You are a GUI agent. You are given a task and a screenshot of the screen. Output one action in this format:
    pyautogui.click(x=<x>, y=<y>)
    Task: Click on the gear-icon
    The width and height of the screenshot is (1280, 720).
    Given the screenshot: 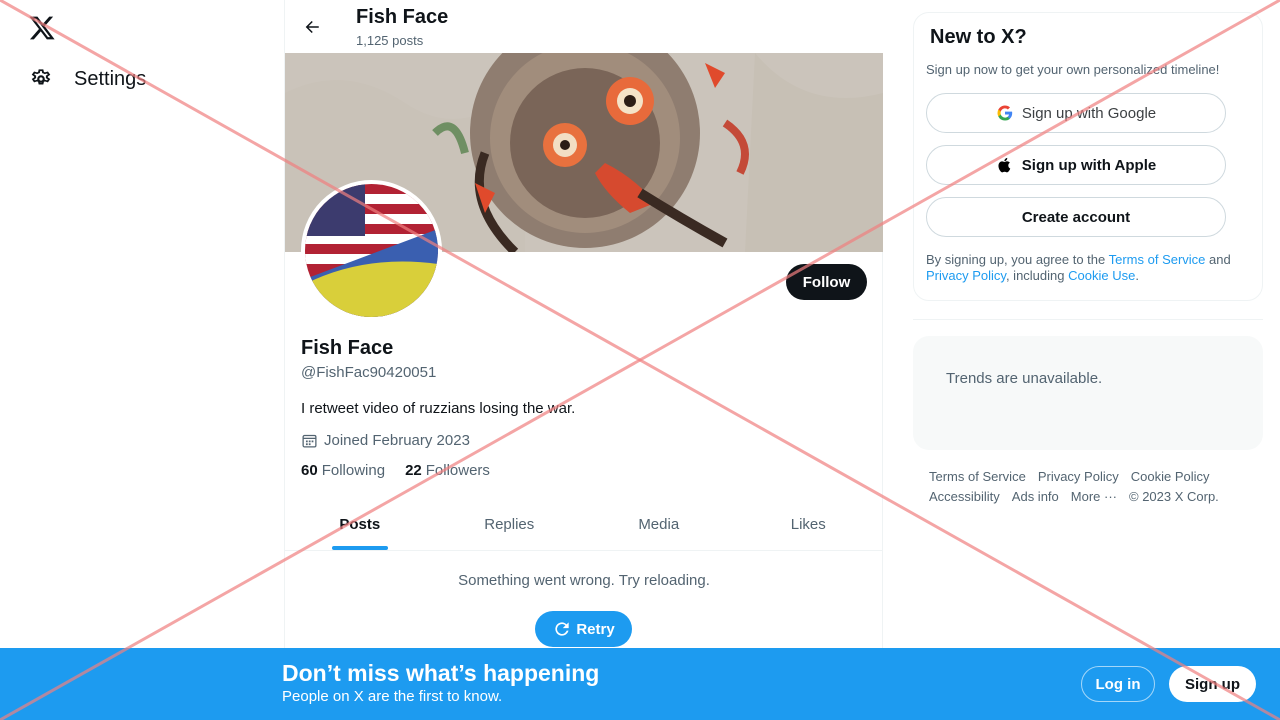 What is the action you would take?
    pyautogui.click(x=41, y=77)
    